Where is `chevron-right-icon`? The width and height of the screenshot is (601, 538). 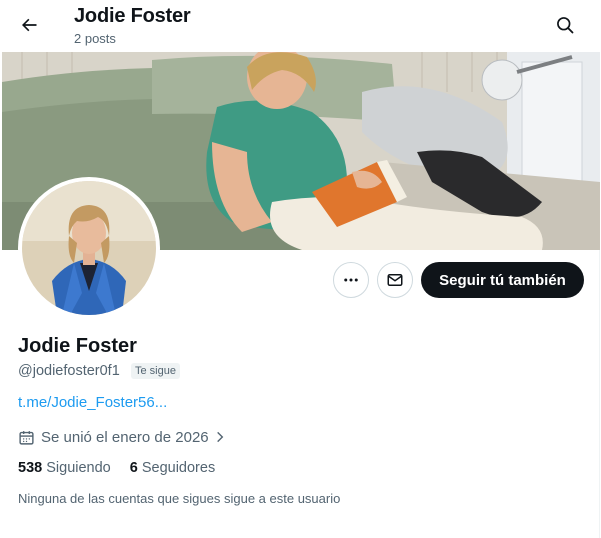 chevron-right-icon is located at coordinates (220, 437).